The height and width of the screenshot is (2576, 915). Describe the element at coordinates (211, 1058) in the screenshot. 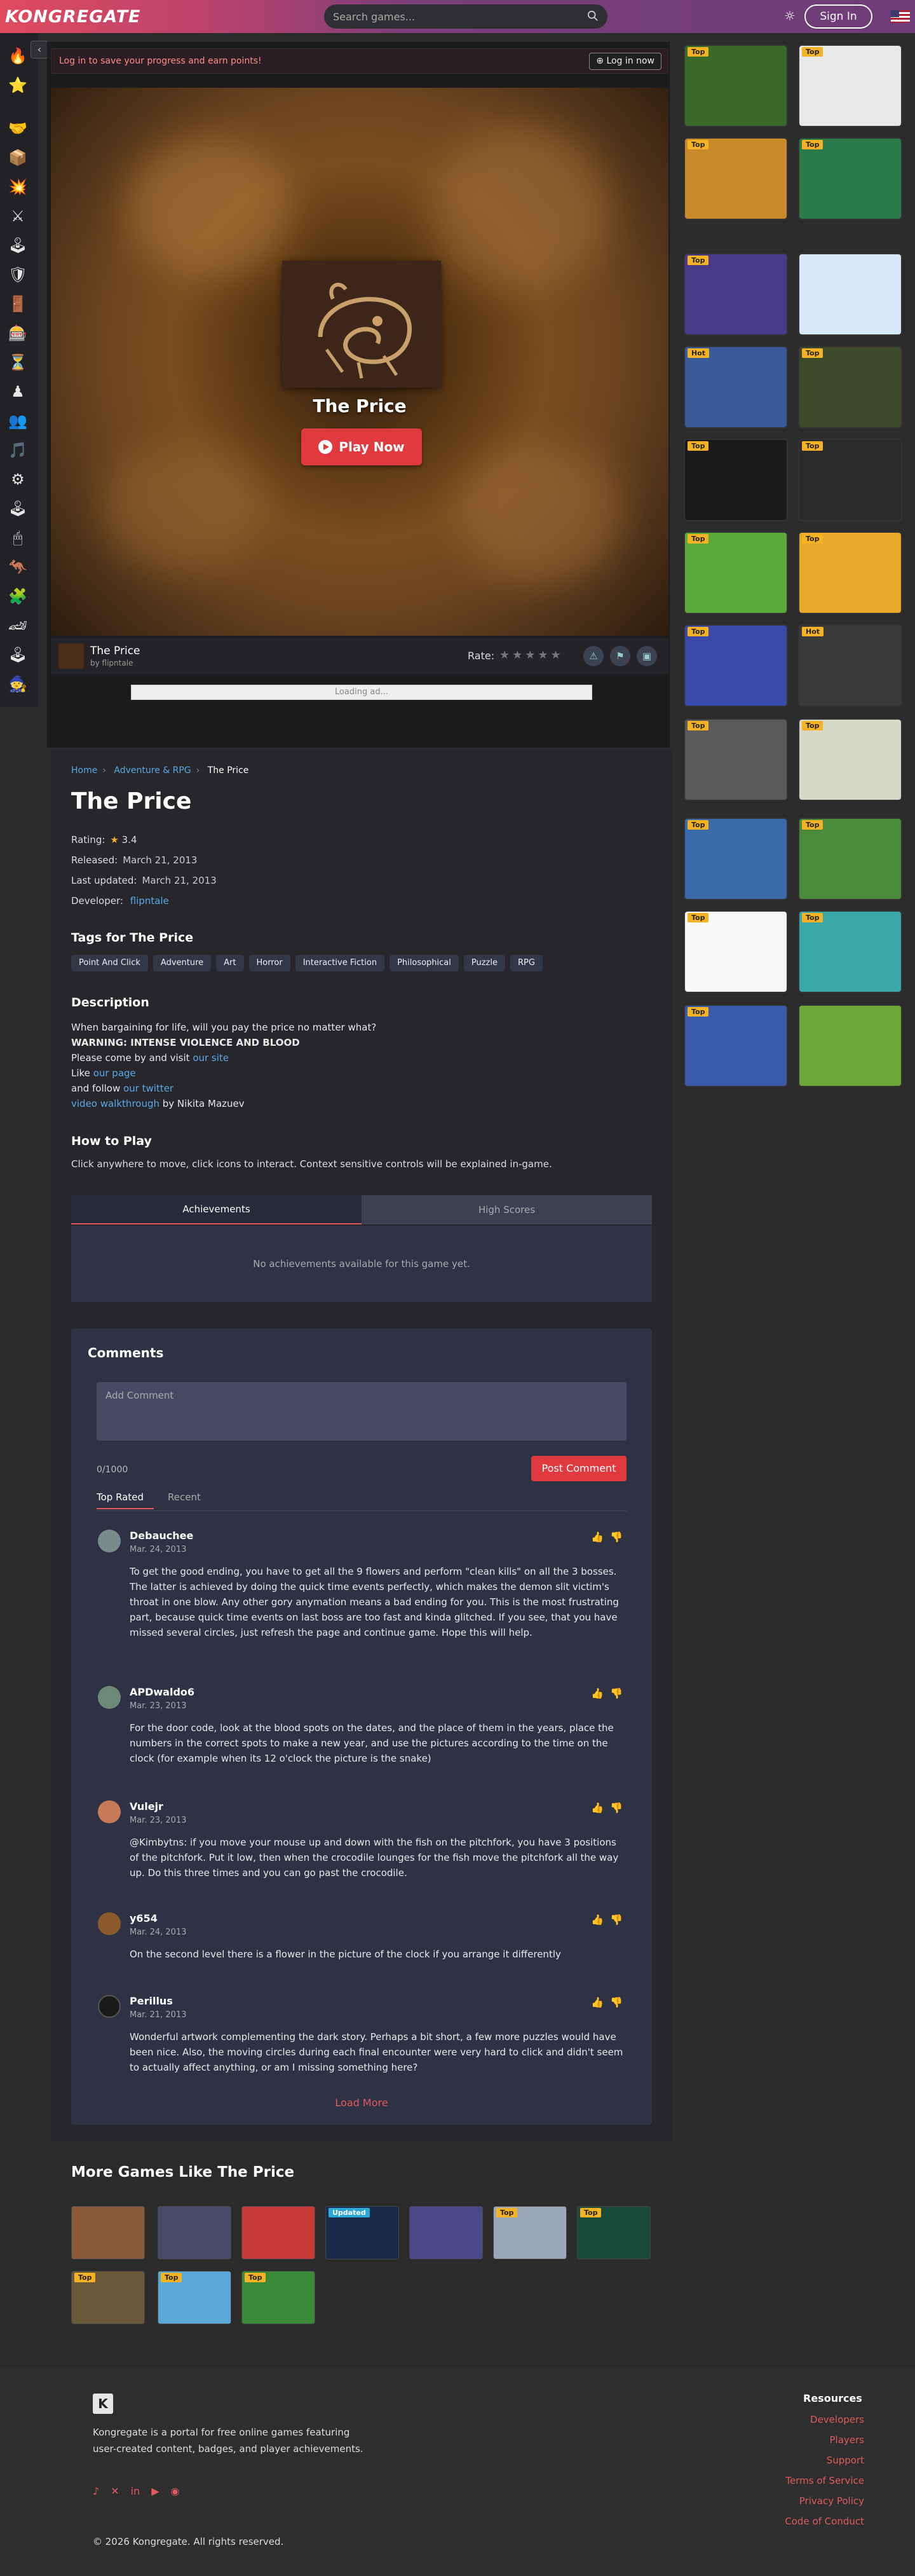

I see `site-link: our site` at that location.